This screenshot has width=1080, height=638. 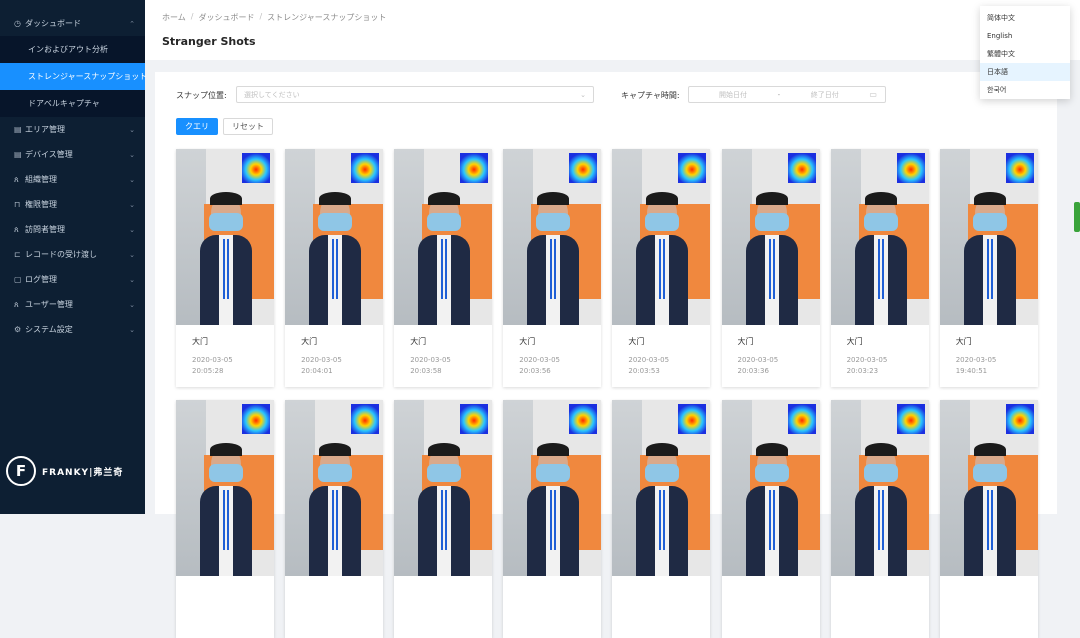 What do you see at coordinates (787, 94) in the screenshot?
I see `capture-time-range-picker: 開始日付 - 終了日付 ▭` at bounding box center [787, 94].